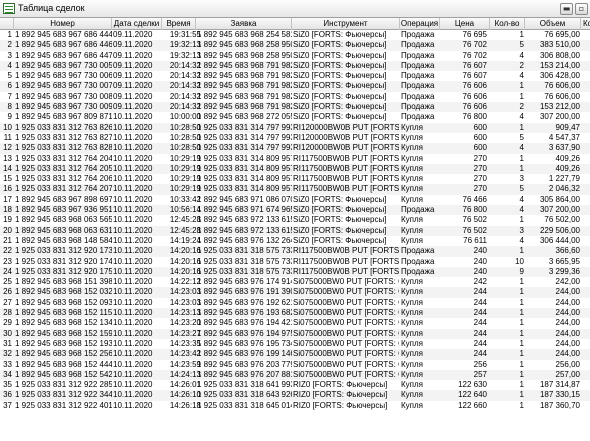  Describe the element at coordinates (480, 364) in the screenshot. I see `price-cell: 256` at that location.